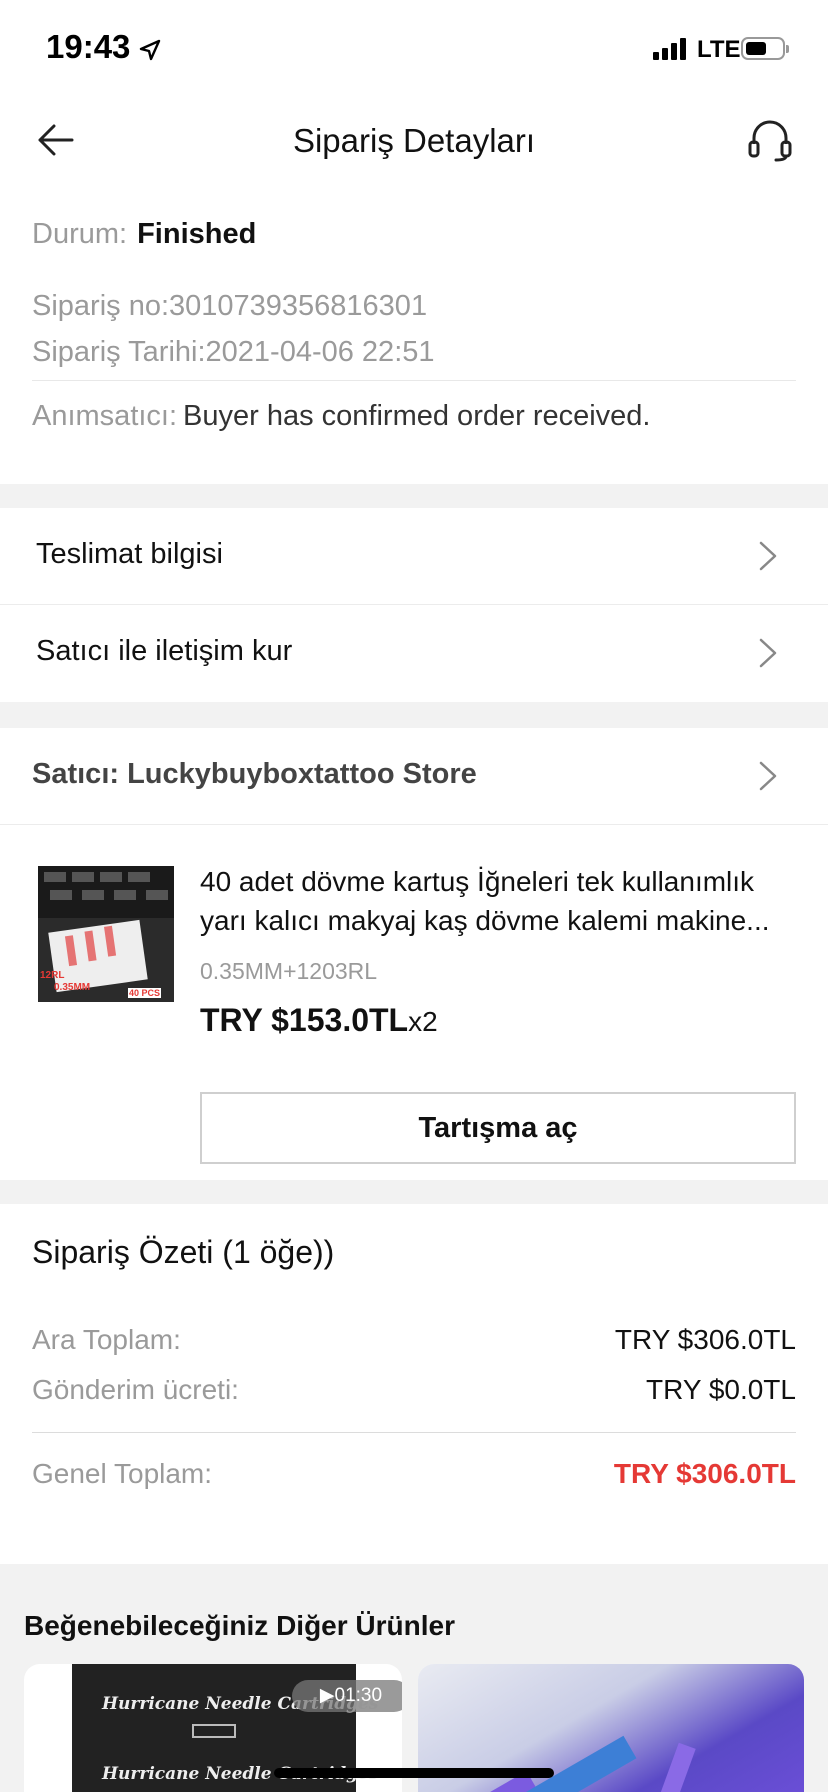 This screenshot has height=1792, width=828. What do you see at coordinates (233, 352) in the screenshot?
I see `order-date: Sipariş Tarihi:2021-04-06 22:51` at bounding box center [233, 352].